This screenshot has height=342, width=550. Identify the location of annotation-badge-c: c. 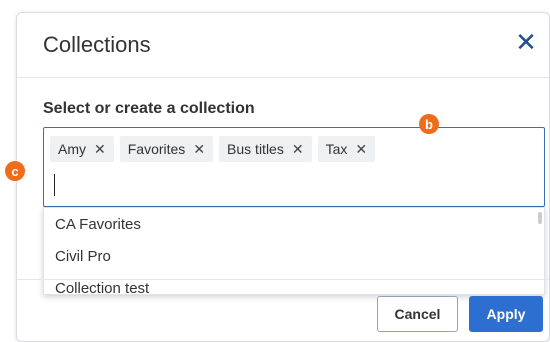
(15, 171).